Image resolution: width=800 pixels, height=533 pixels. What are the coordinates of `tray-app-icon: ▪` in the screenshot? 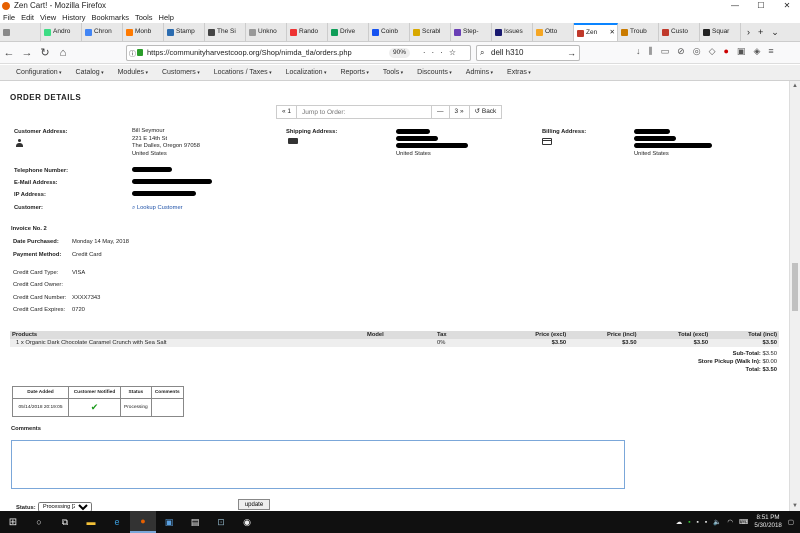 It's located at (698, 522).